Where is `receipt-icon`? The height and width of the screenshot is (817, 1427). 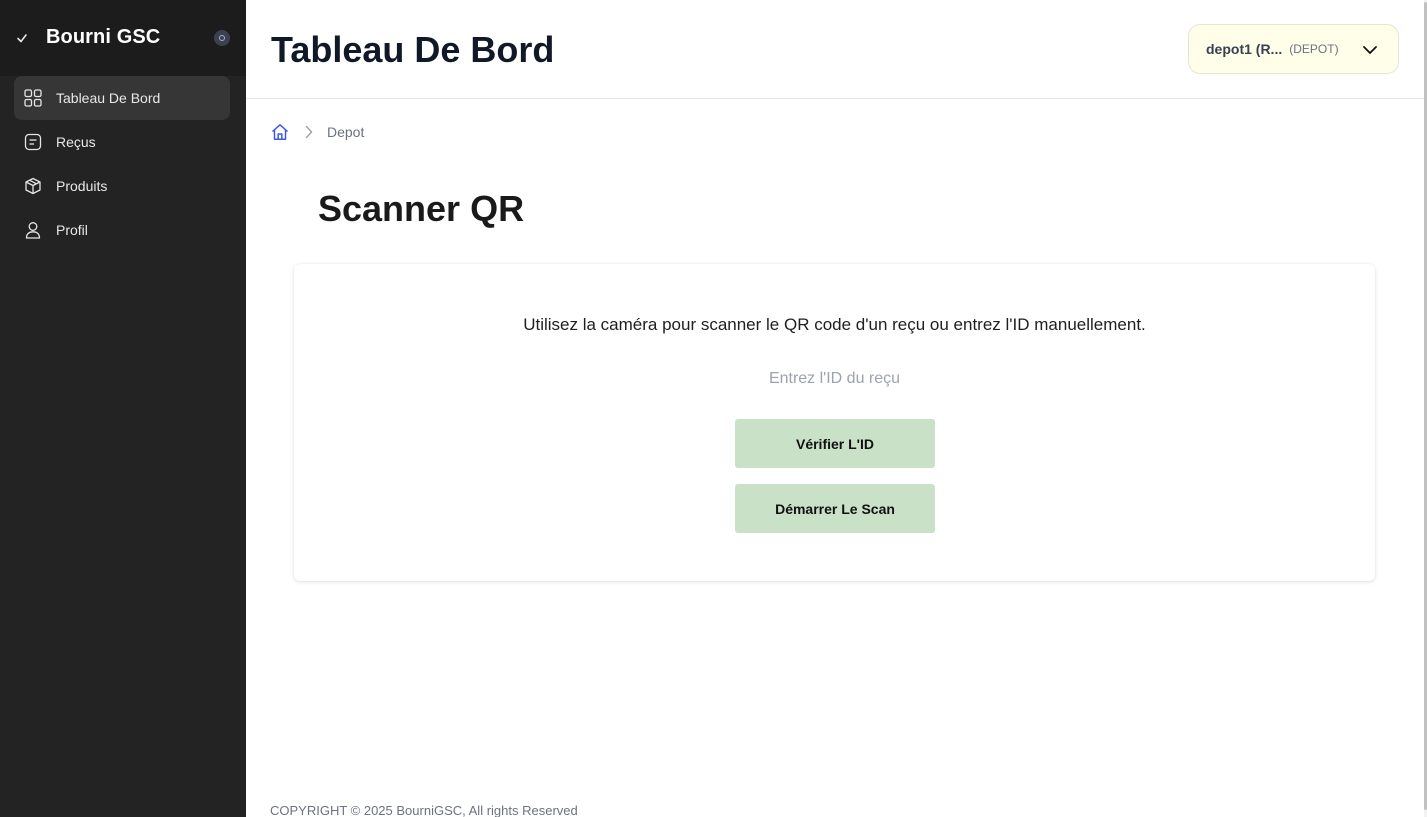 receipt-icon is located at coordinates (33, 142).